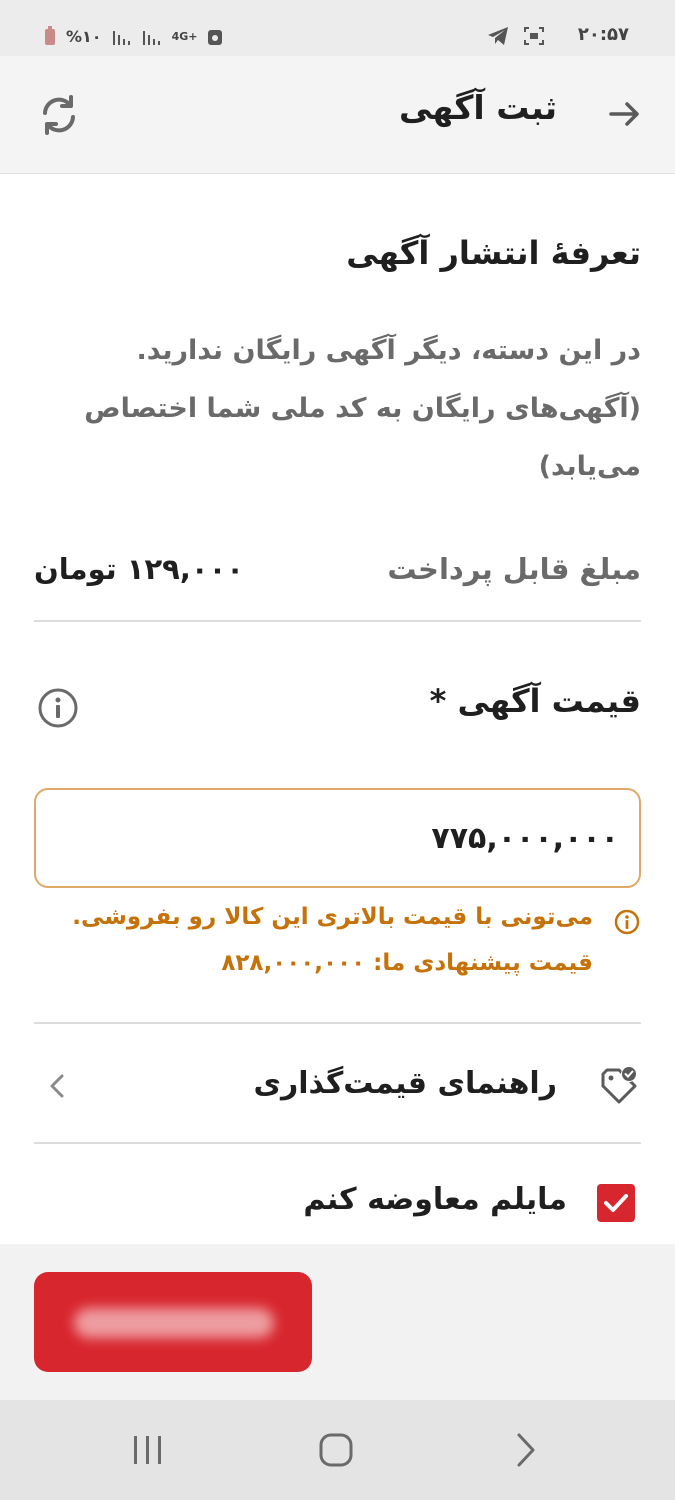 The width and height of the screenshot is (675, 1500). What do you see at coordinates (603, 34) in the screenshot?
I see `status-time: ۲۰:۵۷` at bounding box center [603, 34].